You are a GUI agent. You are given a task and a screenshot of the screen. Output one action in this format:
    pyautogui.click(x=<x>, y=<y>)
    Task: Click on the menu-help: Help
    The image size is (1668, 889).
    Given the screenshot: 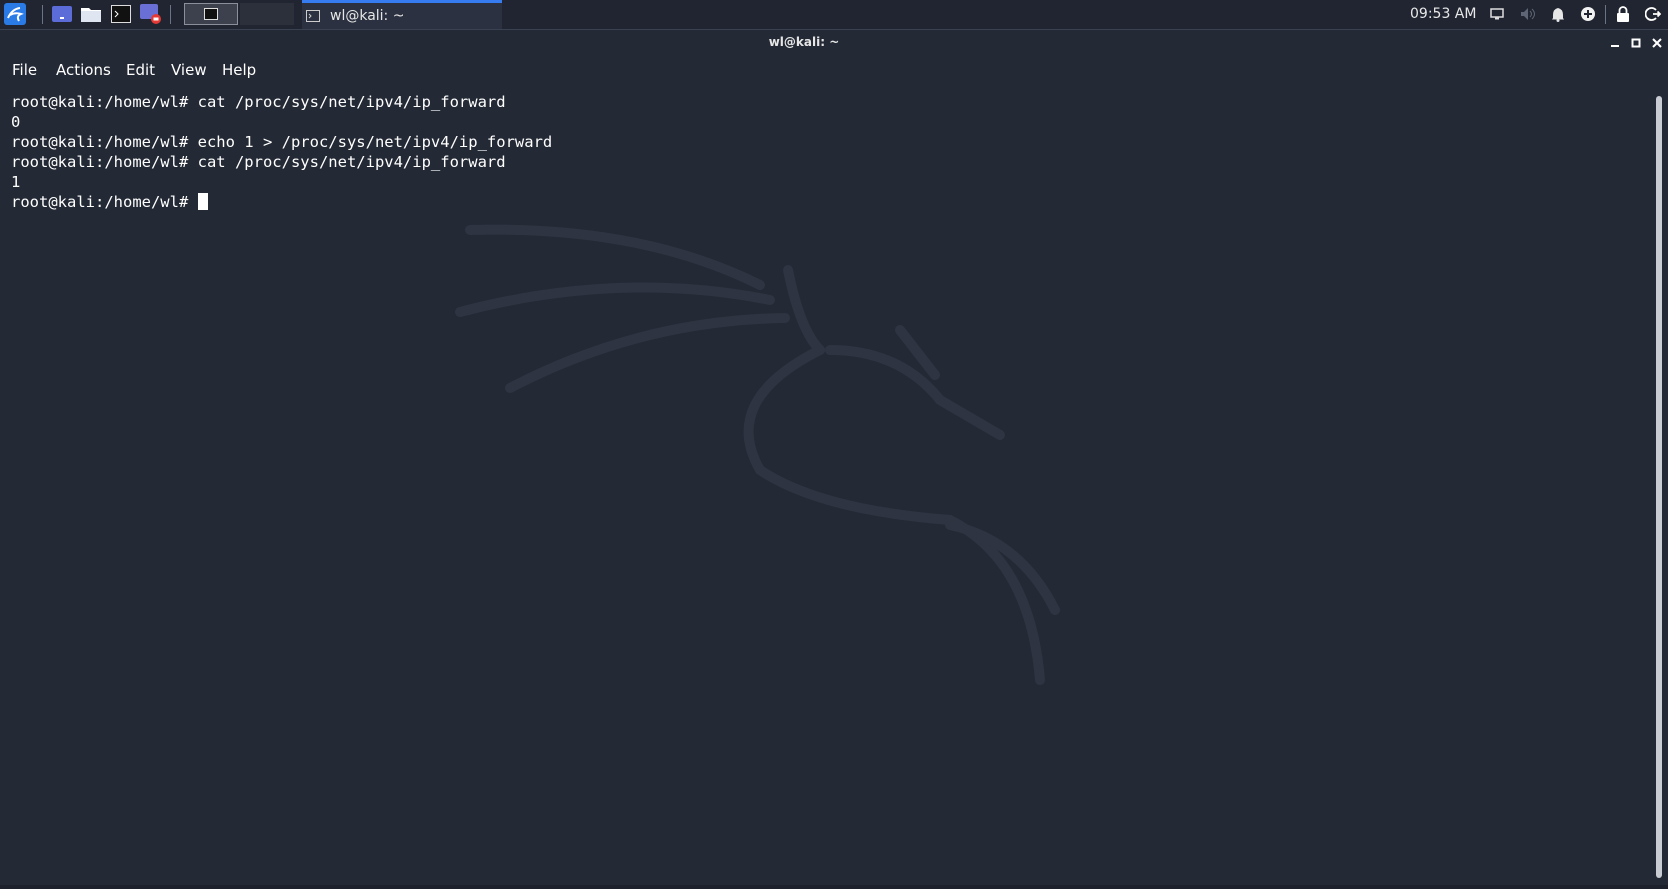 What is the action you would take?
    pyautogui.click(x=239, y=70)
    